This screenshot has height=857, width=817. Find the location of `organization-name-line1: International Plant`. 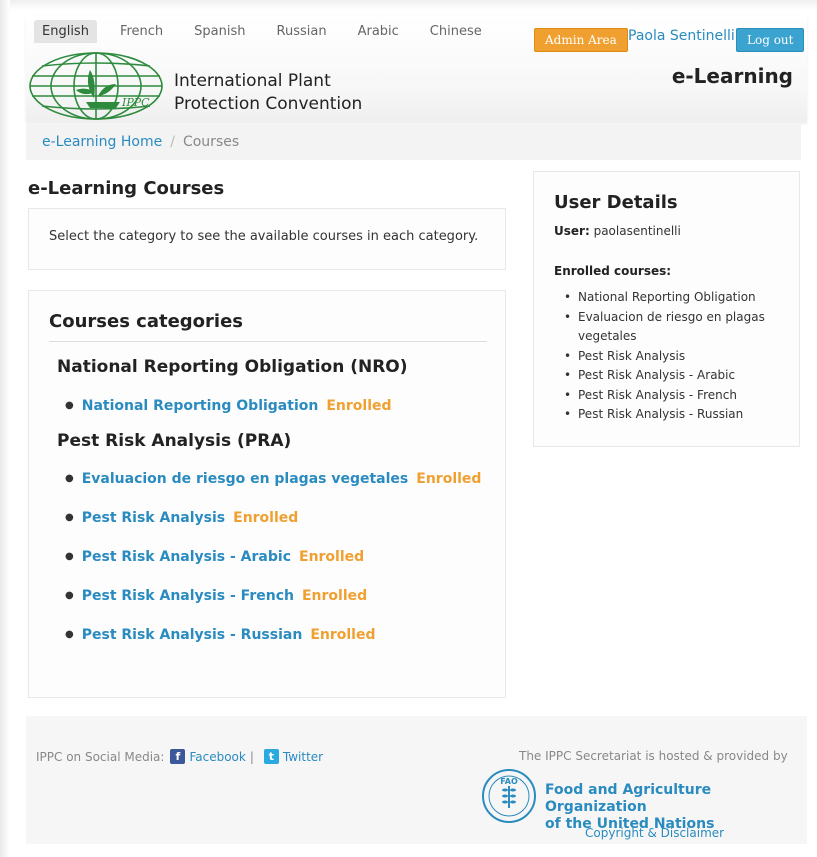

organization-name-line1: International Plant is located at coordinates (252, 81).